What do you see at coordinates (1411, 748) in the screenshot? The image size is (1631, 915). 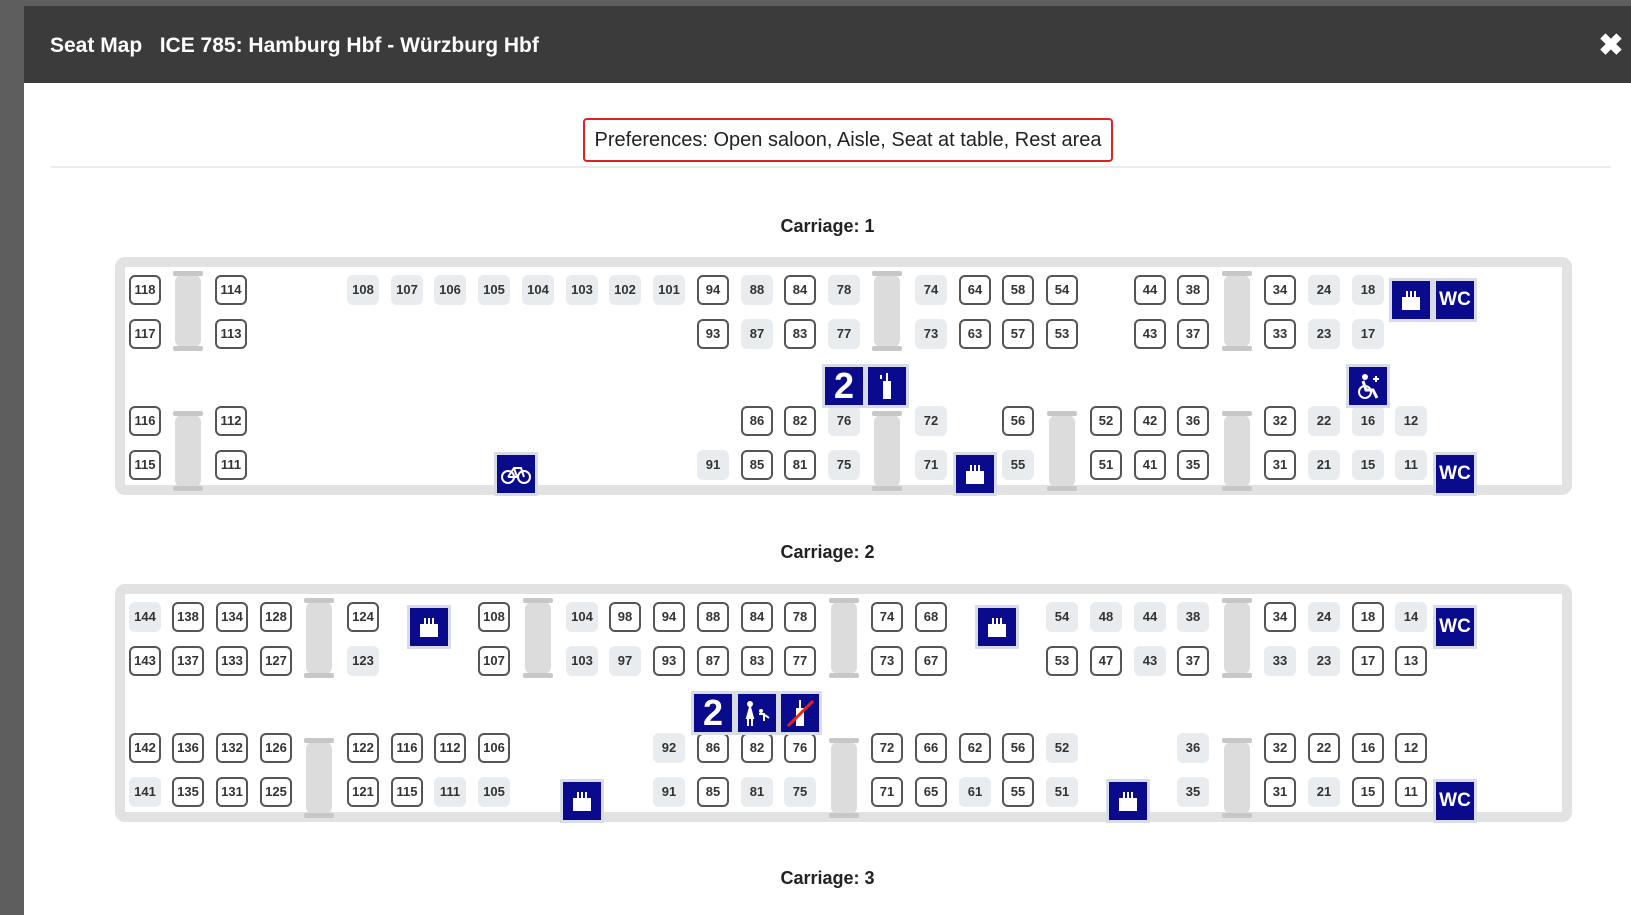 I see `seat: 12` at bounding box center [1411, 748].